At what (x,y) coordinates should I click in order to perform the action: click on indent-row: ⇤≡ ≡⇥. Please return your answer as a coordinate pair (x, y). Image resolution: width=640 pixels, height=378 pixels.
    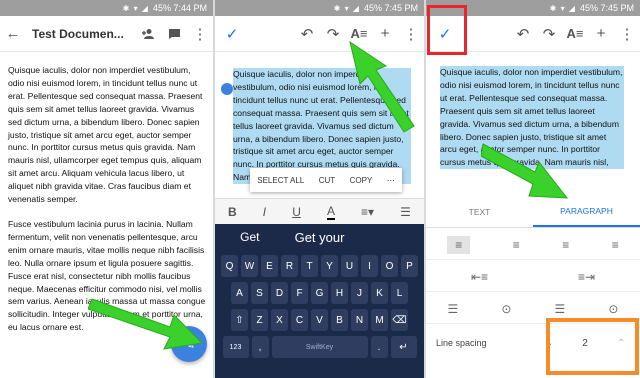
    Looking at the image, I should click on (533, 277).